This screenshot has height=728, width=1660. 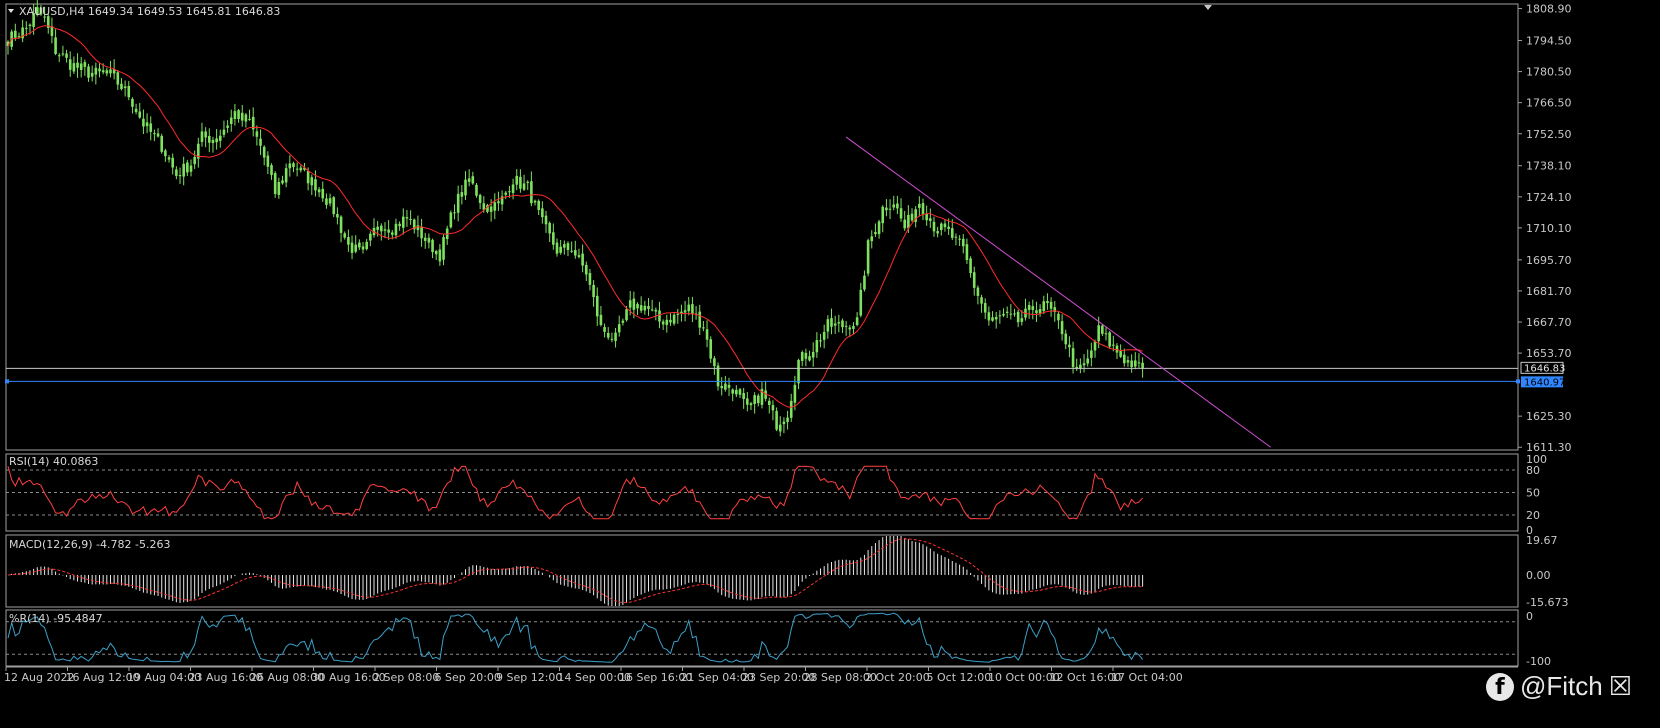 What do you see at coordinates (1147, 677) in the screenshot?
I see `time-tick-label: 17 Oct 04:00` at bounding box center [1147, 677].